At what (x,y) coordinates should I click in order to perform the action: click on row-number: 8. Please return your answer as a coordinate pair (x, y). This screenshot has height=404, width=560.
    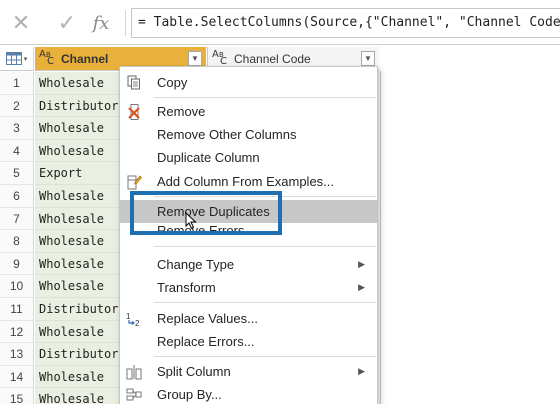
    Looking at the image, I should click on (17, 241).